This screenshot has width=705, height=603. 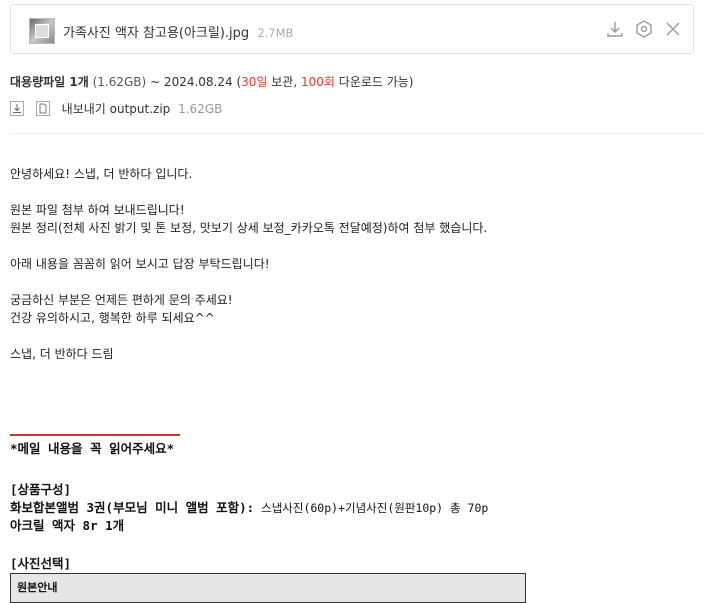 I want to click on scan-icon, so click(x=644, y=29).